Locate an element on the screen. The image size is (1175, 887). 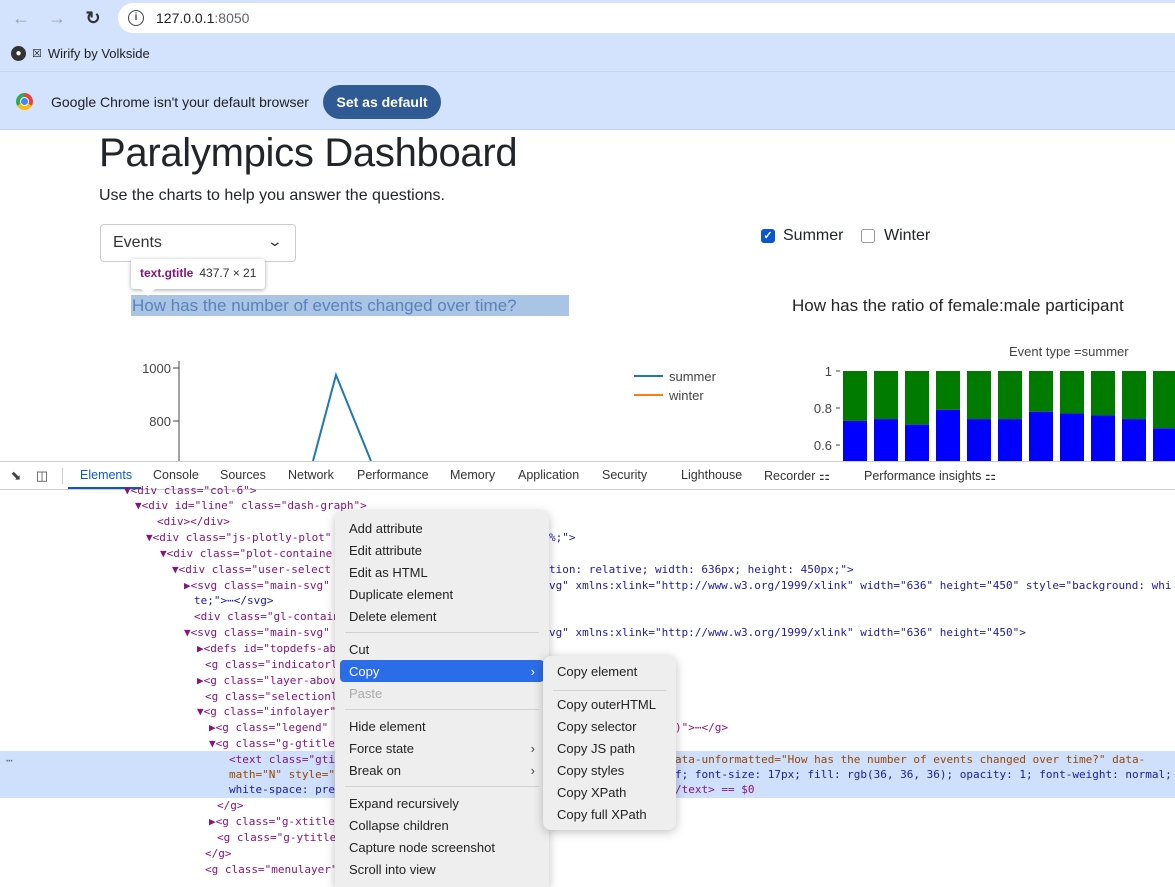
menu-expand-recursively: Expand recursively is located at coordinates (404, 803).